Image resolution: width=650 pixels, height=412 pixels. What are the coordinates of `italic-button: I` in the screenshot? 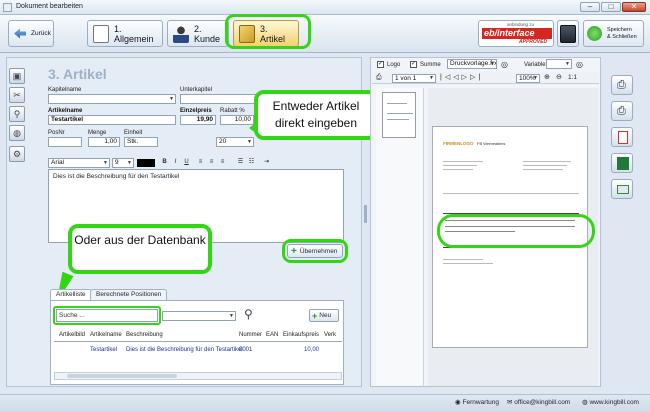 It's located at (175, 162).